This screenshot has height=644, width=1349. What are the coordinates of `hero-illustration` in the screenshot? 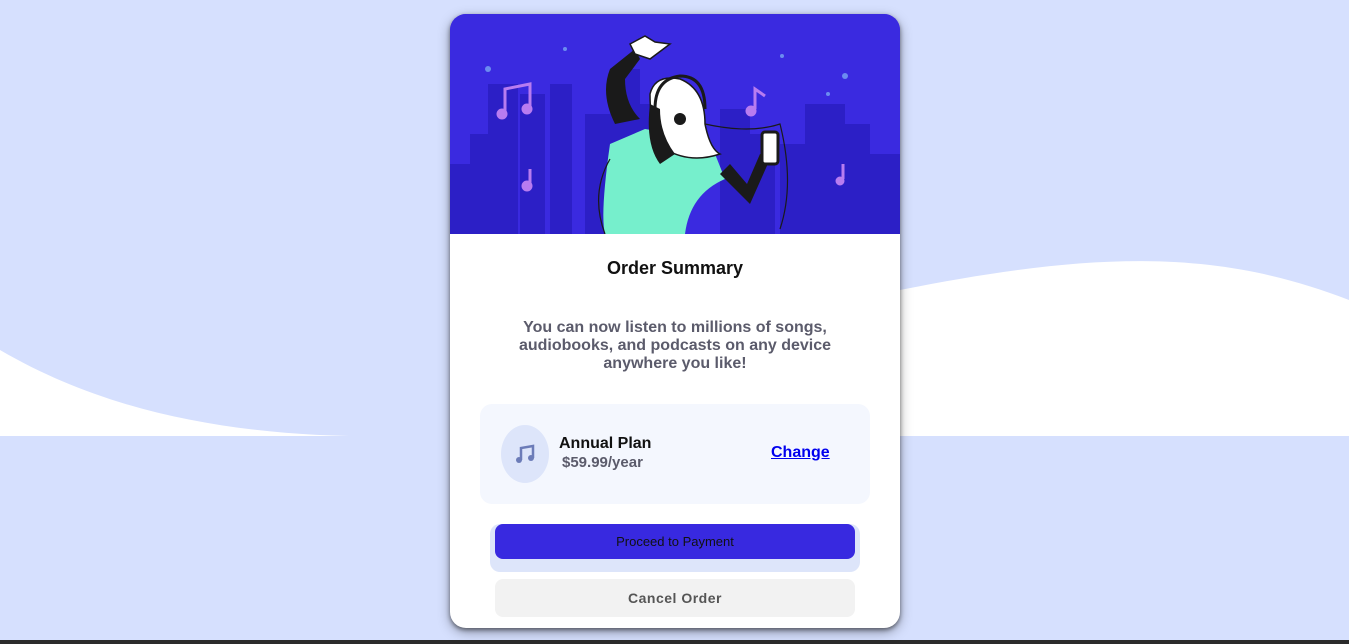 It's located at (675, 124).